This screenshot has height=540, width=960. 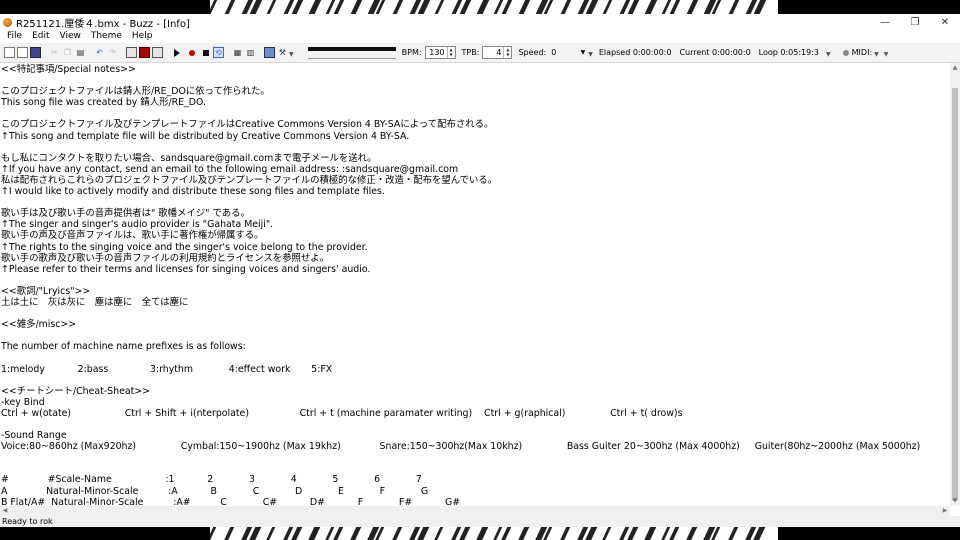 What do you see at coordinates (72, 36) in the screenshot?
I see `menu-view: View` at bounding box center [72, 36].